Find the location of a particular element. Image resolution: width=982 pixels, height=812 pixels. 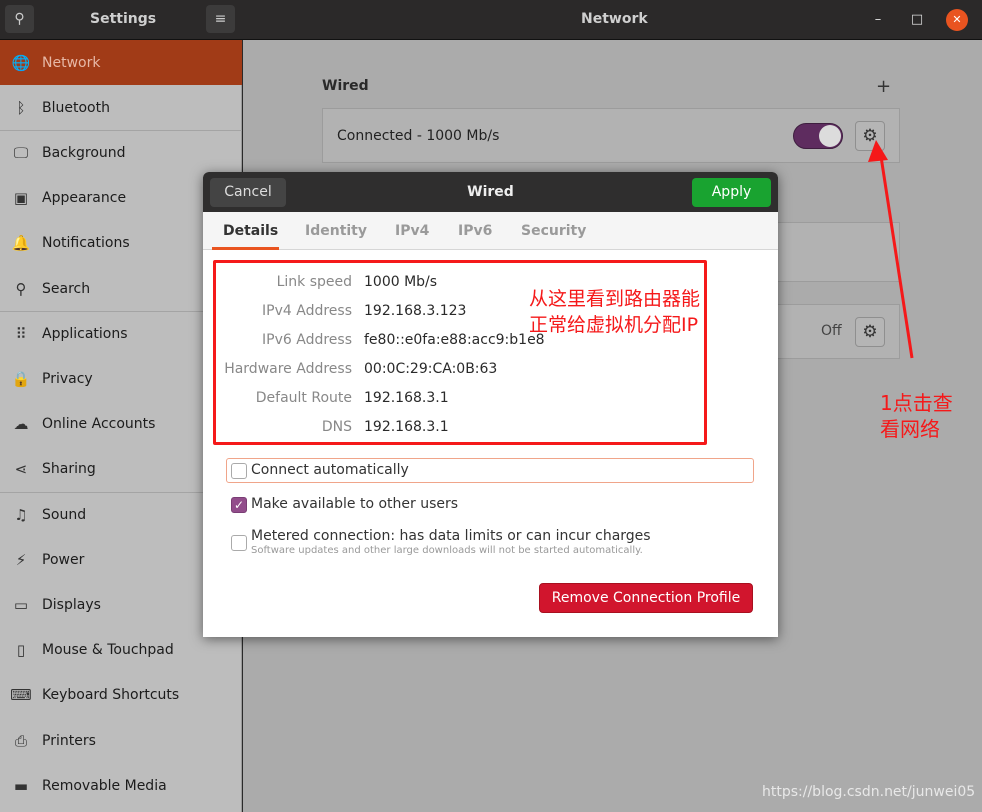

annotation-arrow is located at coordinates (891, 249).